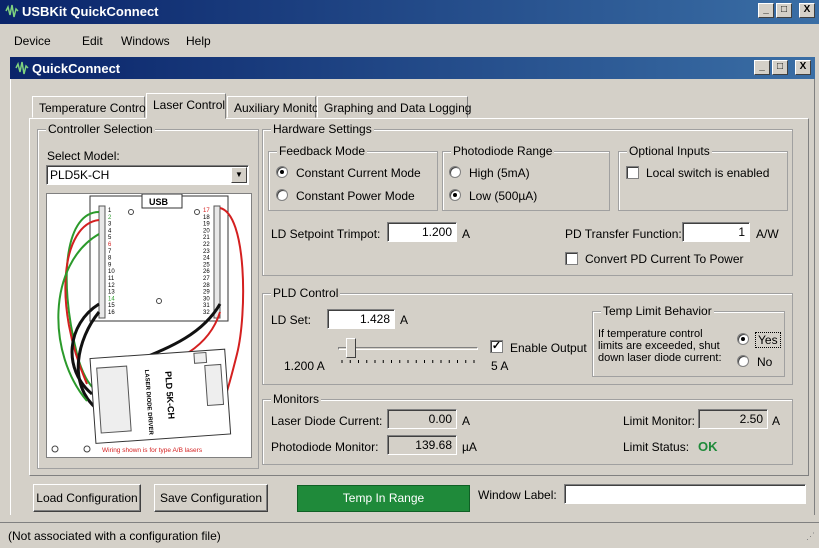 The width and height of the screenshot is (819, 548). I want to click on laser-current-label: Laser Diode Current:, so click(327, 421).